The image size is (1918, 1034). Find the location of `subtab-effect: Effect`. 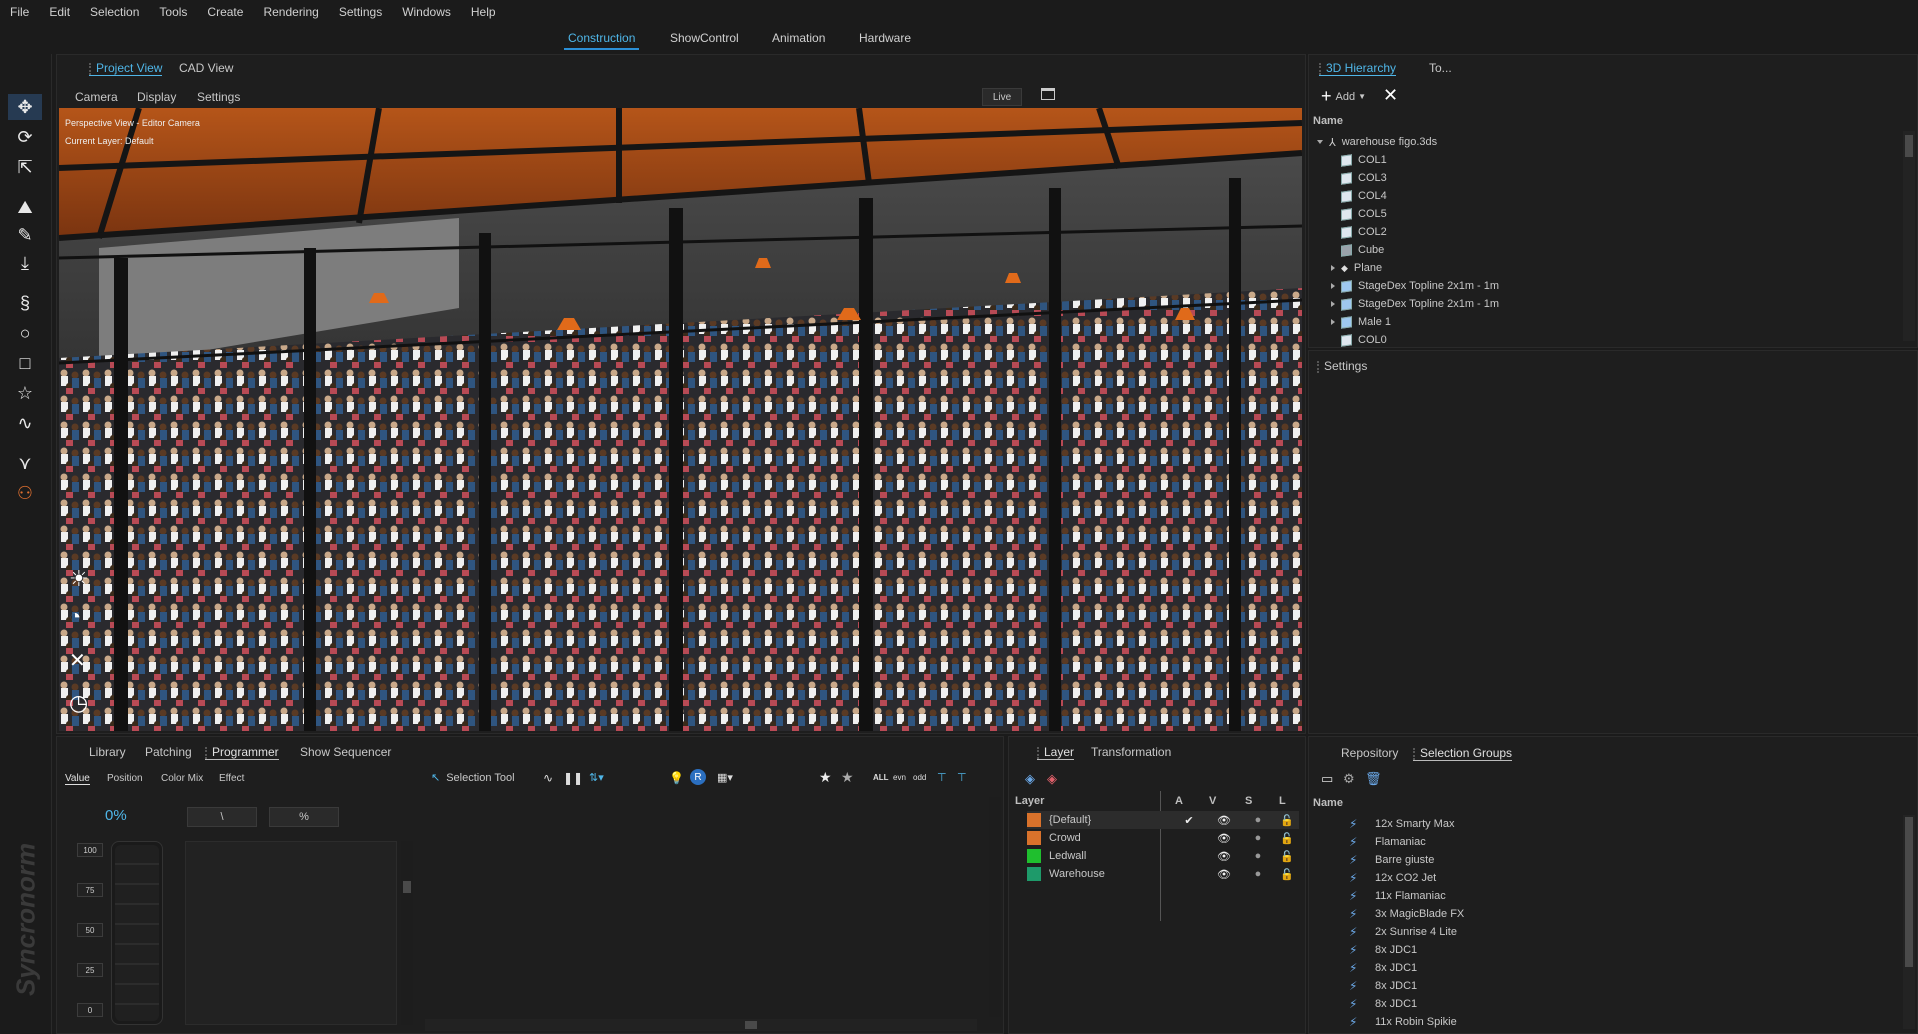

subtab-effect: Effect is located at coordinates (231, 778).